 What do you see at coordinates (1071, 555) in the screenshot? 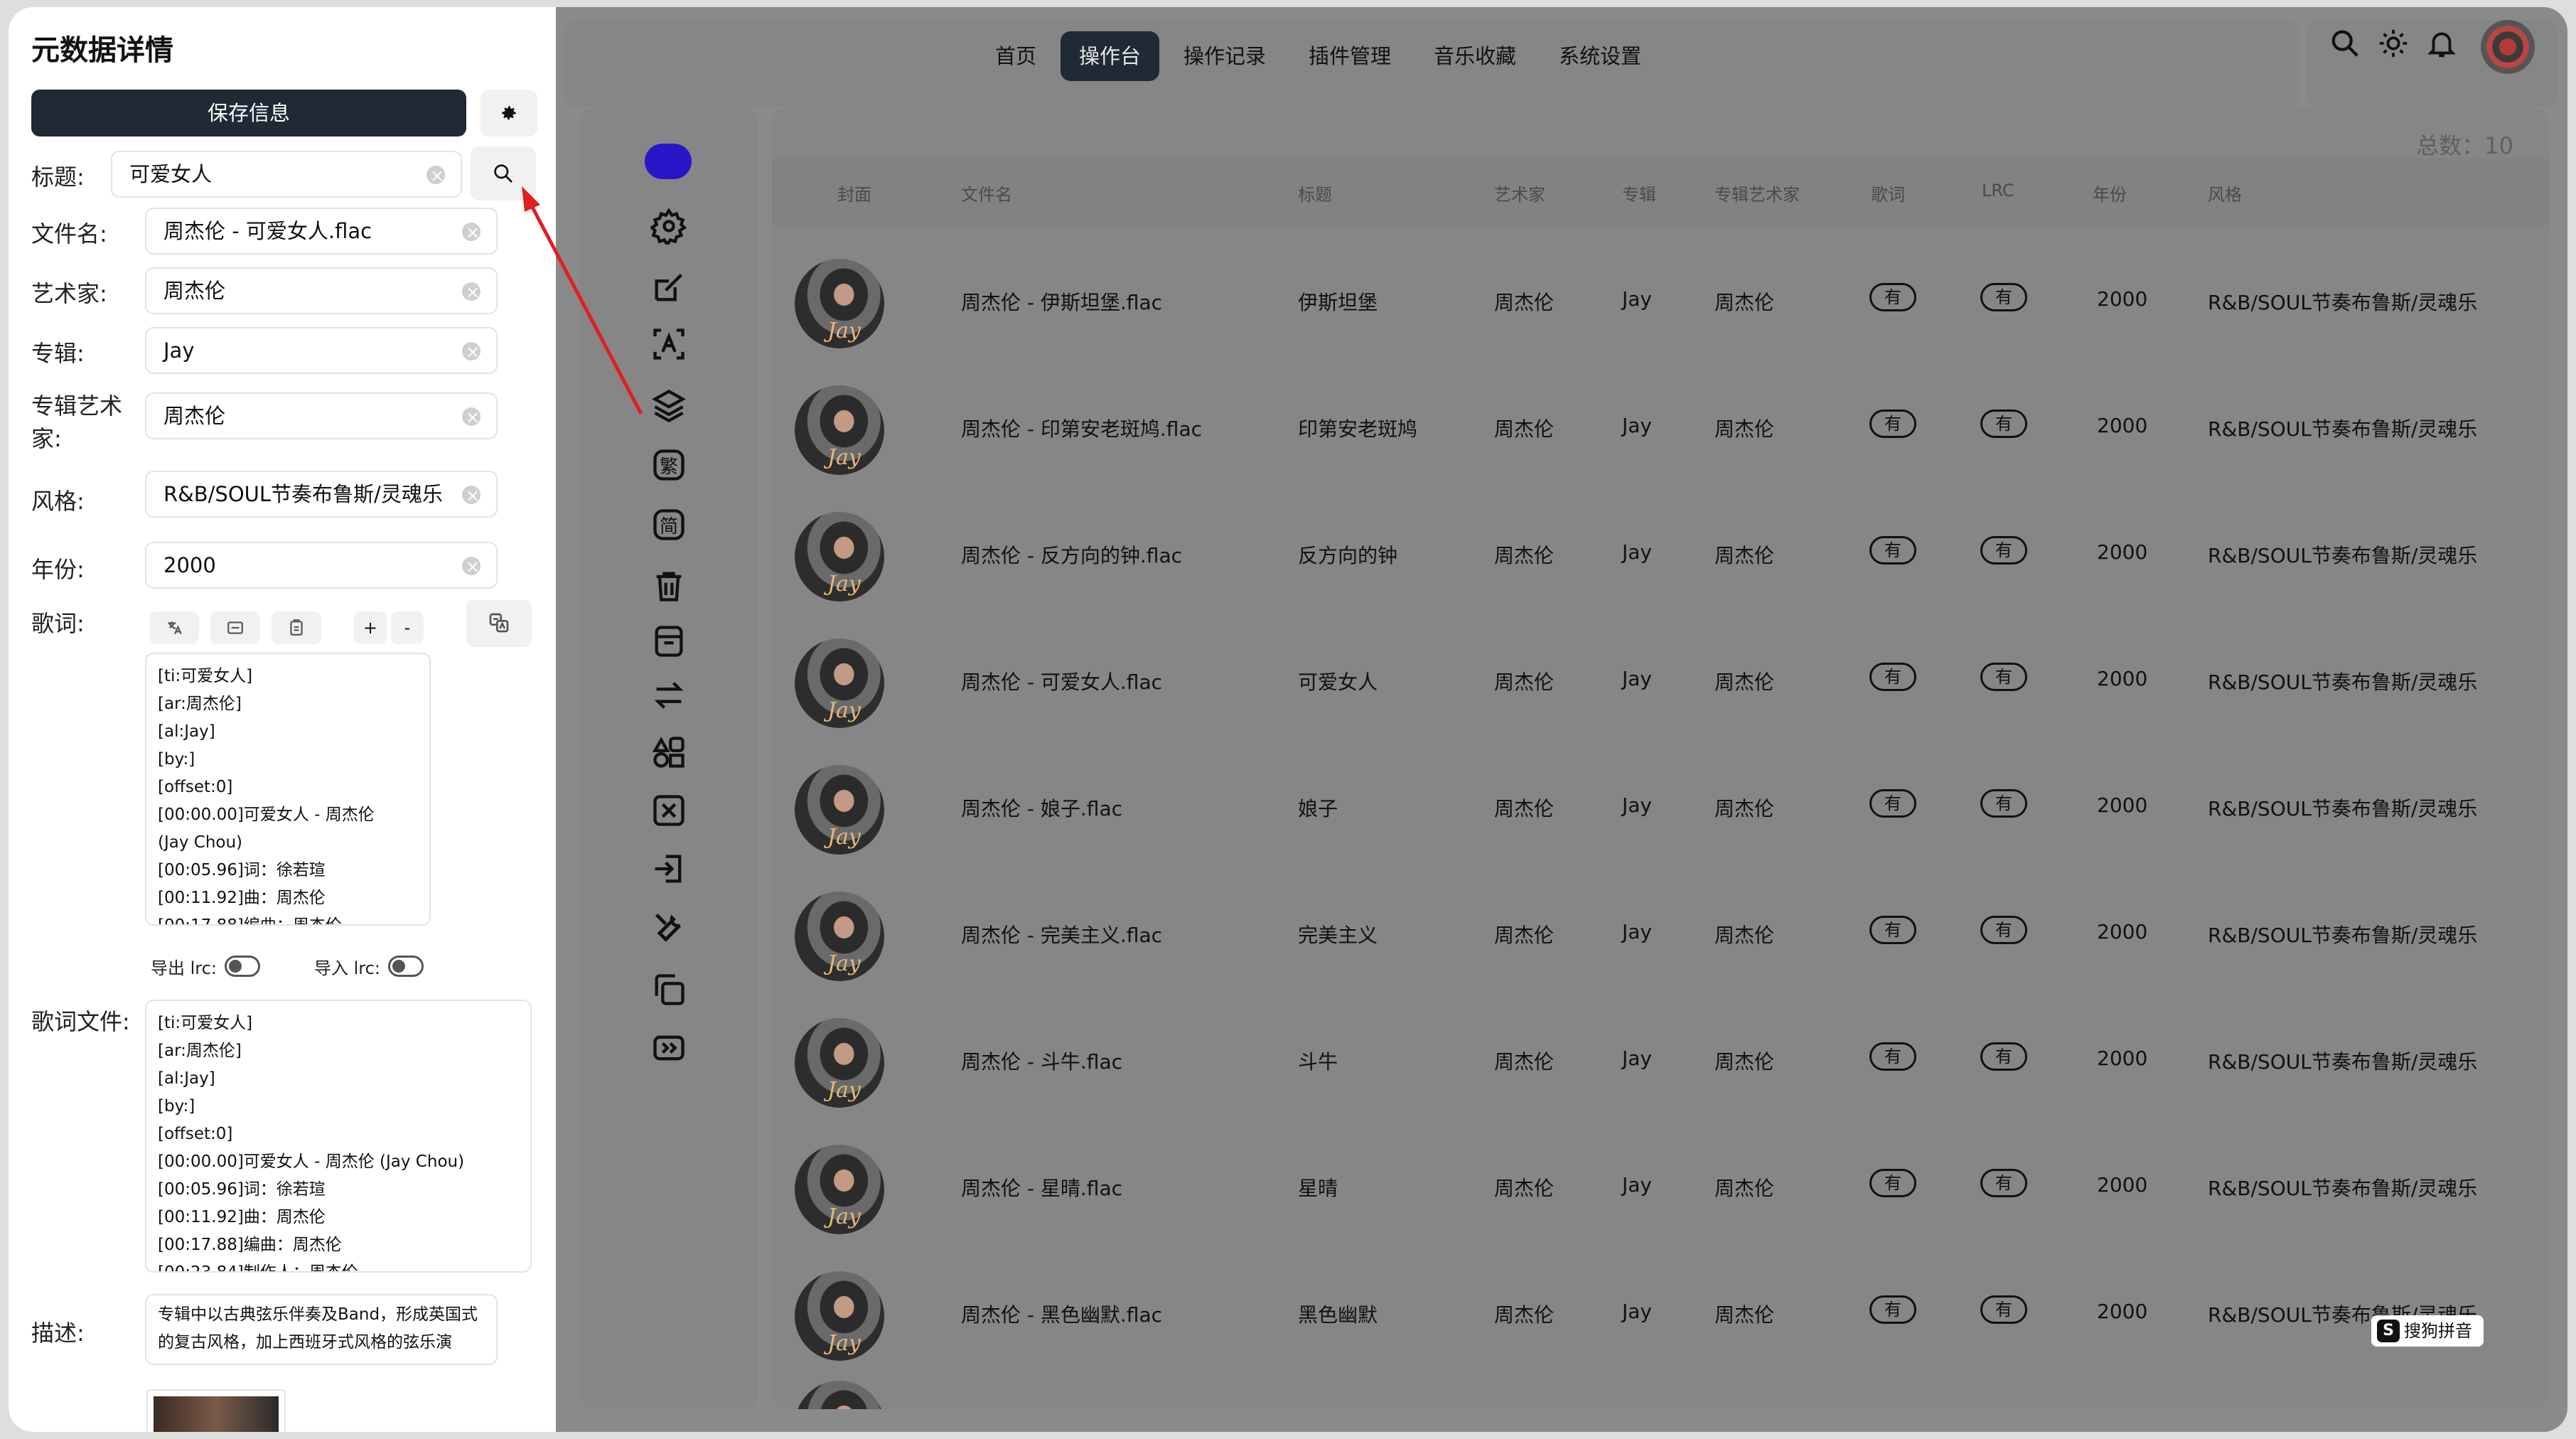
I see `cell-filename: 周杰伦 - 反方向的钟.flac` at bounding box center [1071, 555].